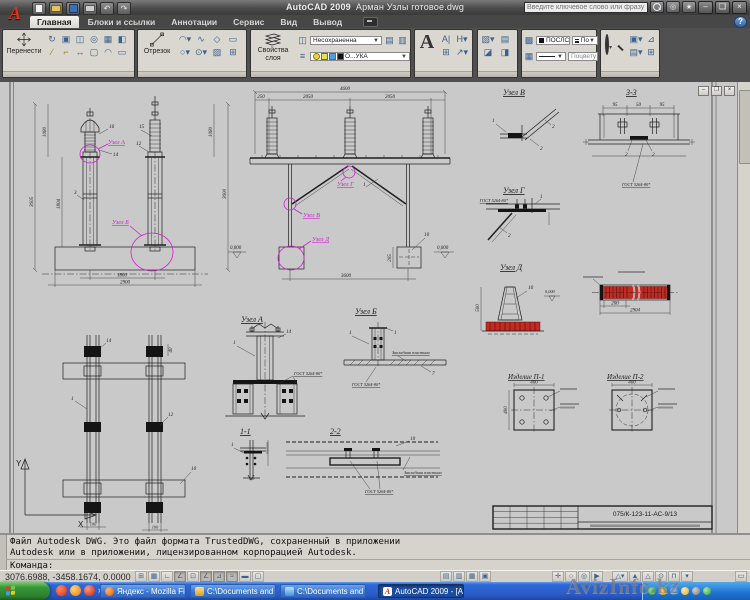 Image resolution: width=750 pixels, height=600 pixels. What do you see at coordinates (80, 52) in the screenshot?
I see `stretch-icon: ↔` at bounding box center [80, 52].